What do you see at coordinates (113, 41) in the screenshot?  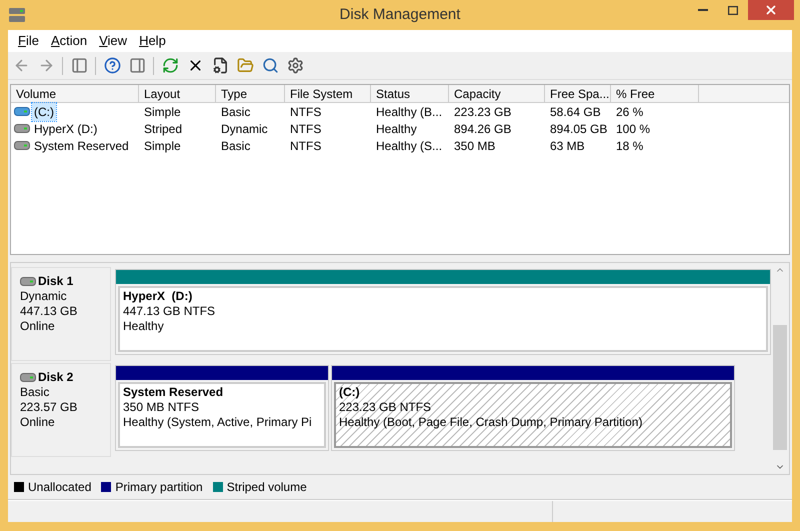 I see `menu-item: View` at bounding box center [113, 41].